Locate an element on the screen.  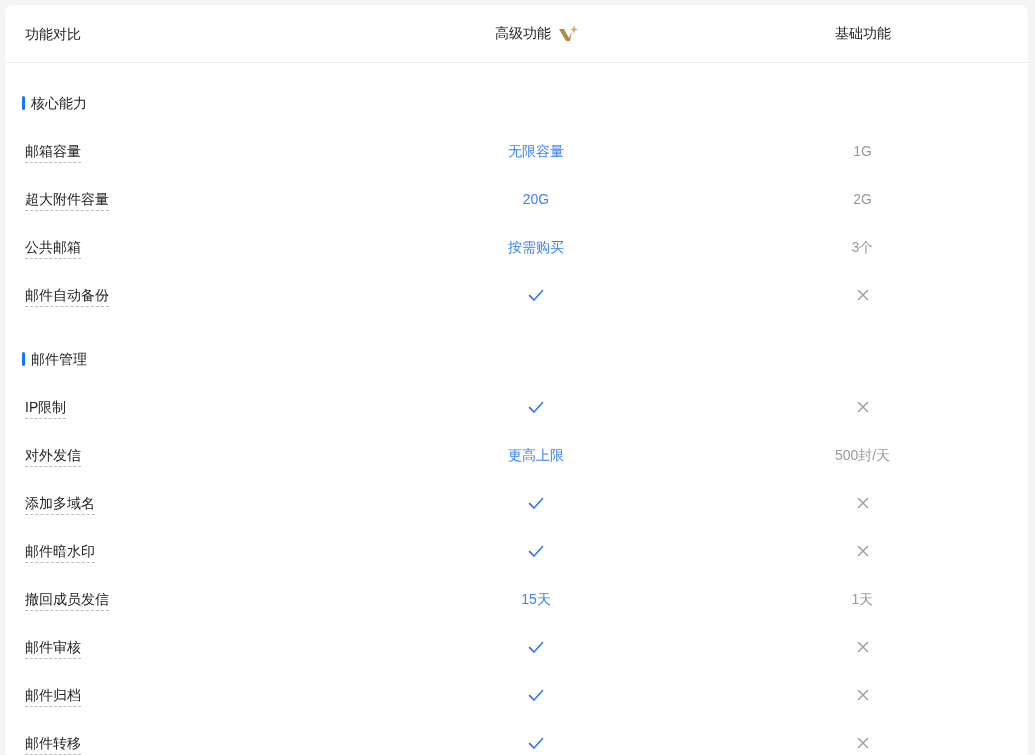
table-cell-text: 更高上限 is located at coordinates (536, 455).